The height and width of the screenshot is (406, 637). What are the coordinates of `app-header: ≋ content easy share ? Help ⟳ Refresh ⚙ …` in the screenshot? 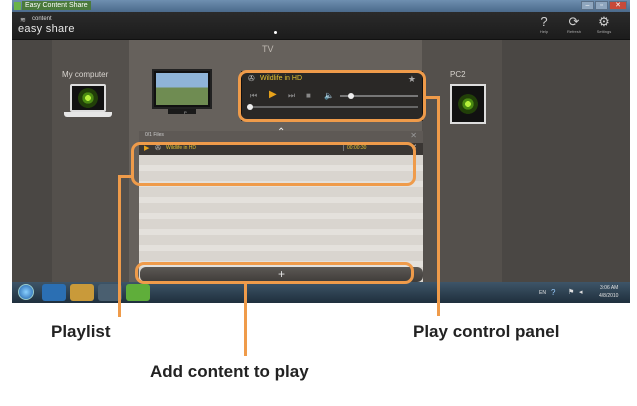 It's located at (321, 26).